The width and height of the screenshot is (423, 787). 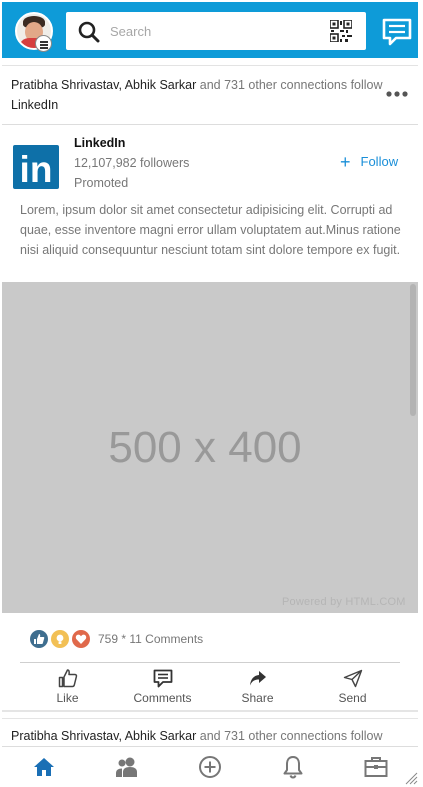 What do you see at coordinates (132, 163) in the screenshot?
I see `follower-count: 12,107,982 followers` at bounding box center [132, 163].